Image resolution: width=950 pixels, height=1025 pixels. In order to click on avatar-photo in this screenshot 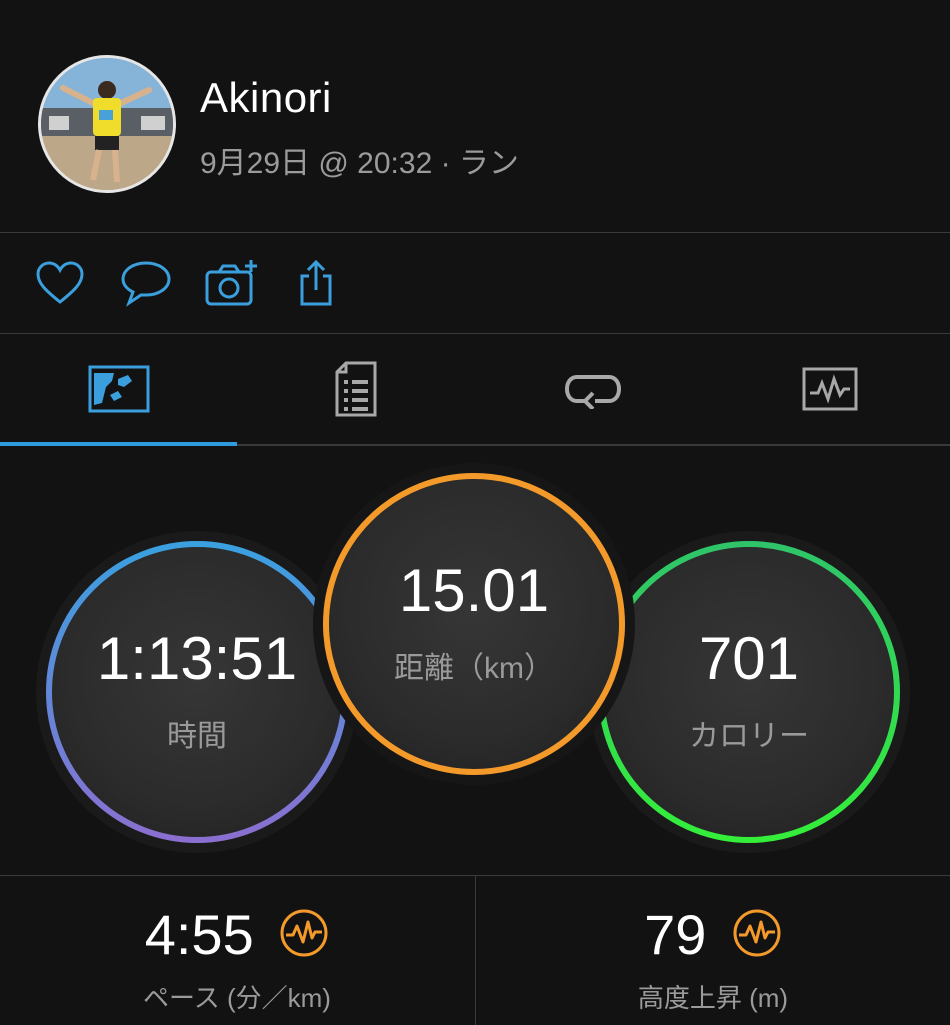, I will do `click(107, 124)`.